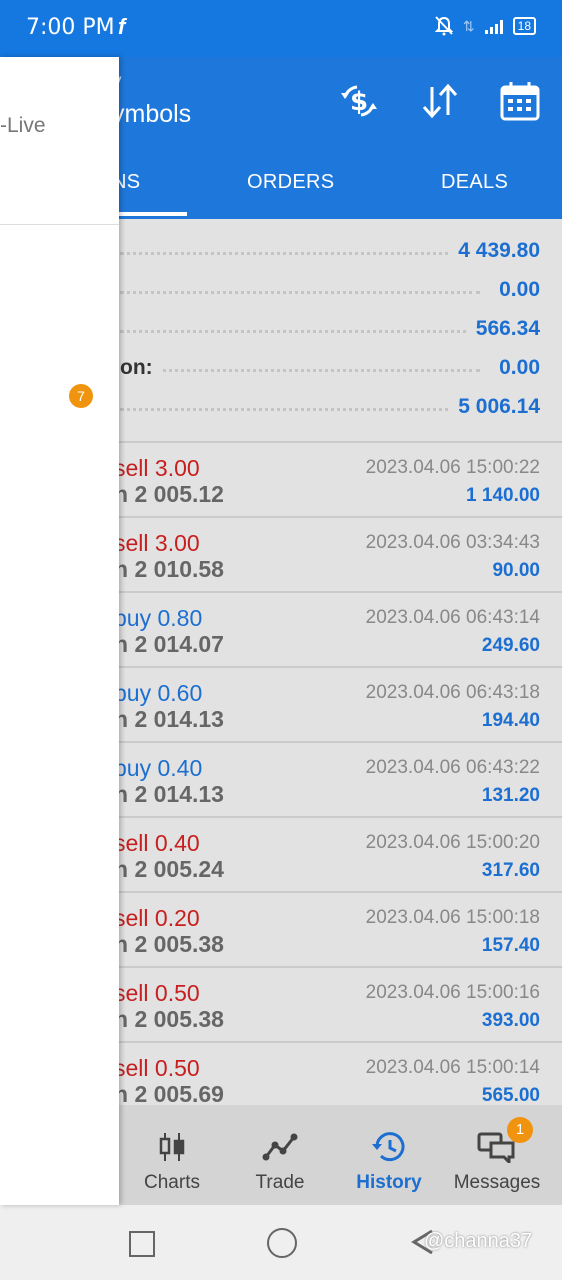 Image resolution: width=562 pixels, height=1280 pixels. Describe the element at coordinates (494, 251) in the screenshot. I see `summary-value: 4 439.80` at that location.